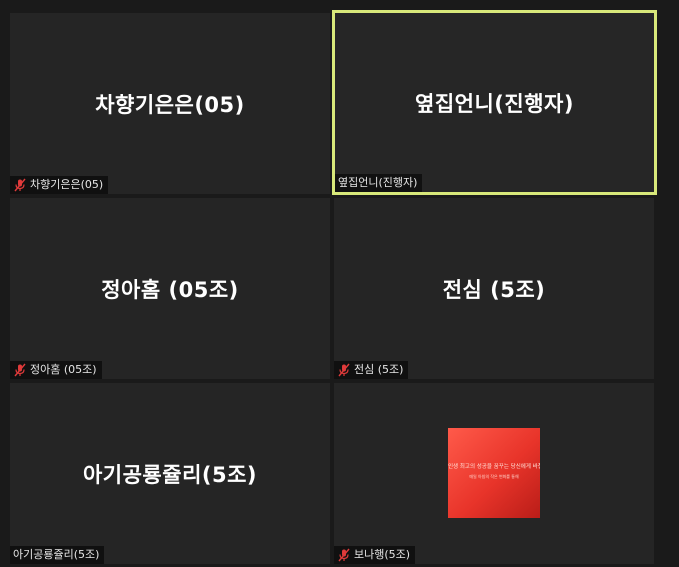  I want to click on thumbnail-caption: 인생 최고의 성공을 꿈꾸는 당신에게 바칩니다, so click(494, 467).